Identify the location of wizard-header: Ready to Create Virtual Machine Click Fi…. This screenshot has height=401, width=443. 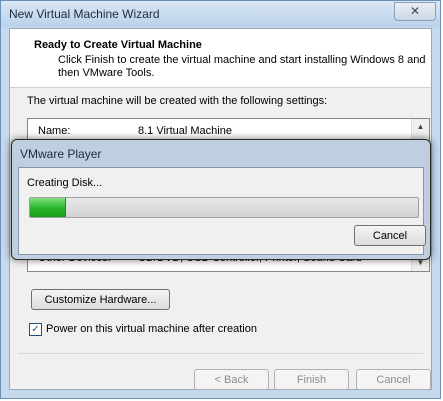
(220, 58).